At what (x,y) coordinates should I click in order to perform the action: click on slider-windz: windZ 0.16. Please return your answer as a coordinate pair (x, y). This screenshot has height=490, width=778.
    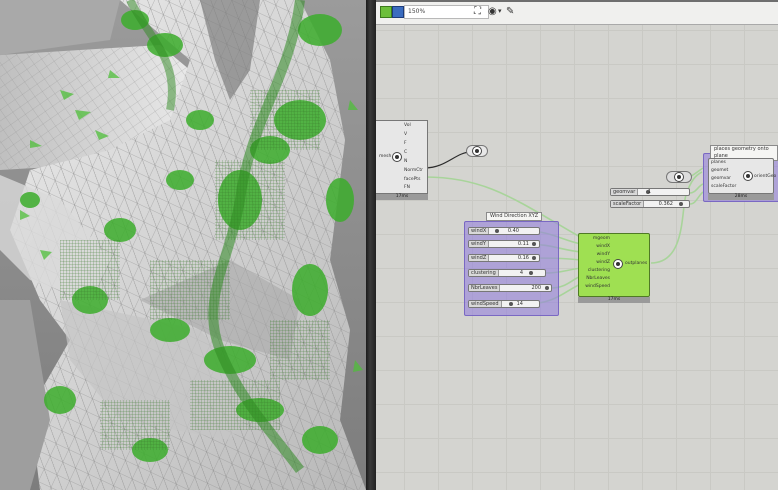
    Looking at the image, I should click on (504, 258).